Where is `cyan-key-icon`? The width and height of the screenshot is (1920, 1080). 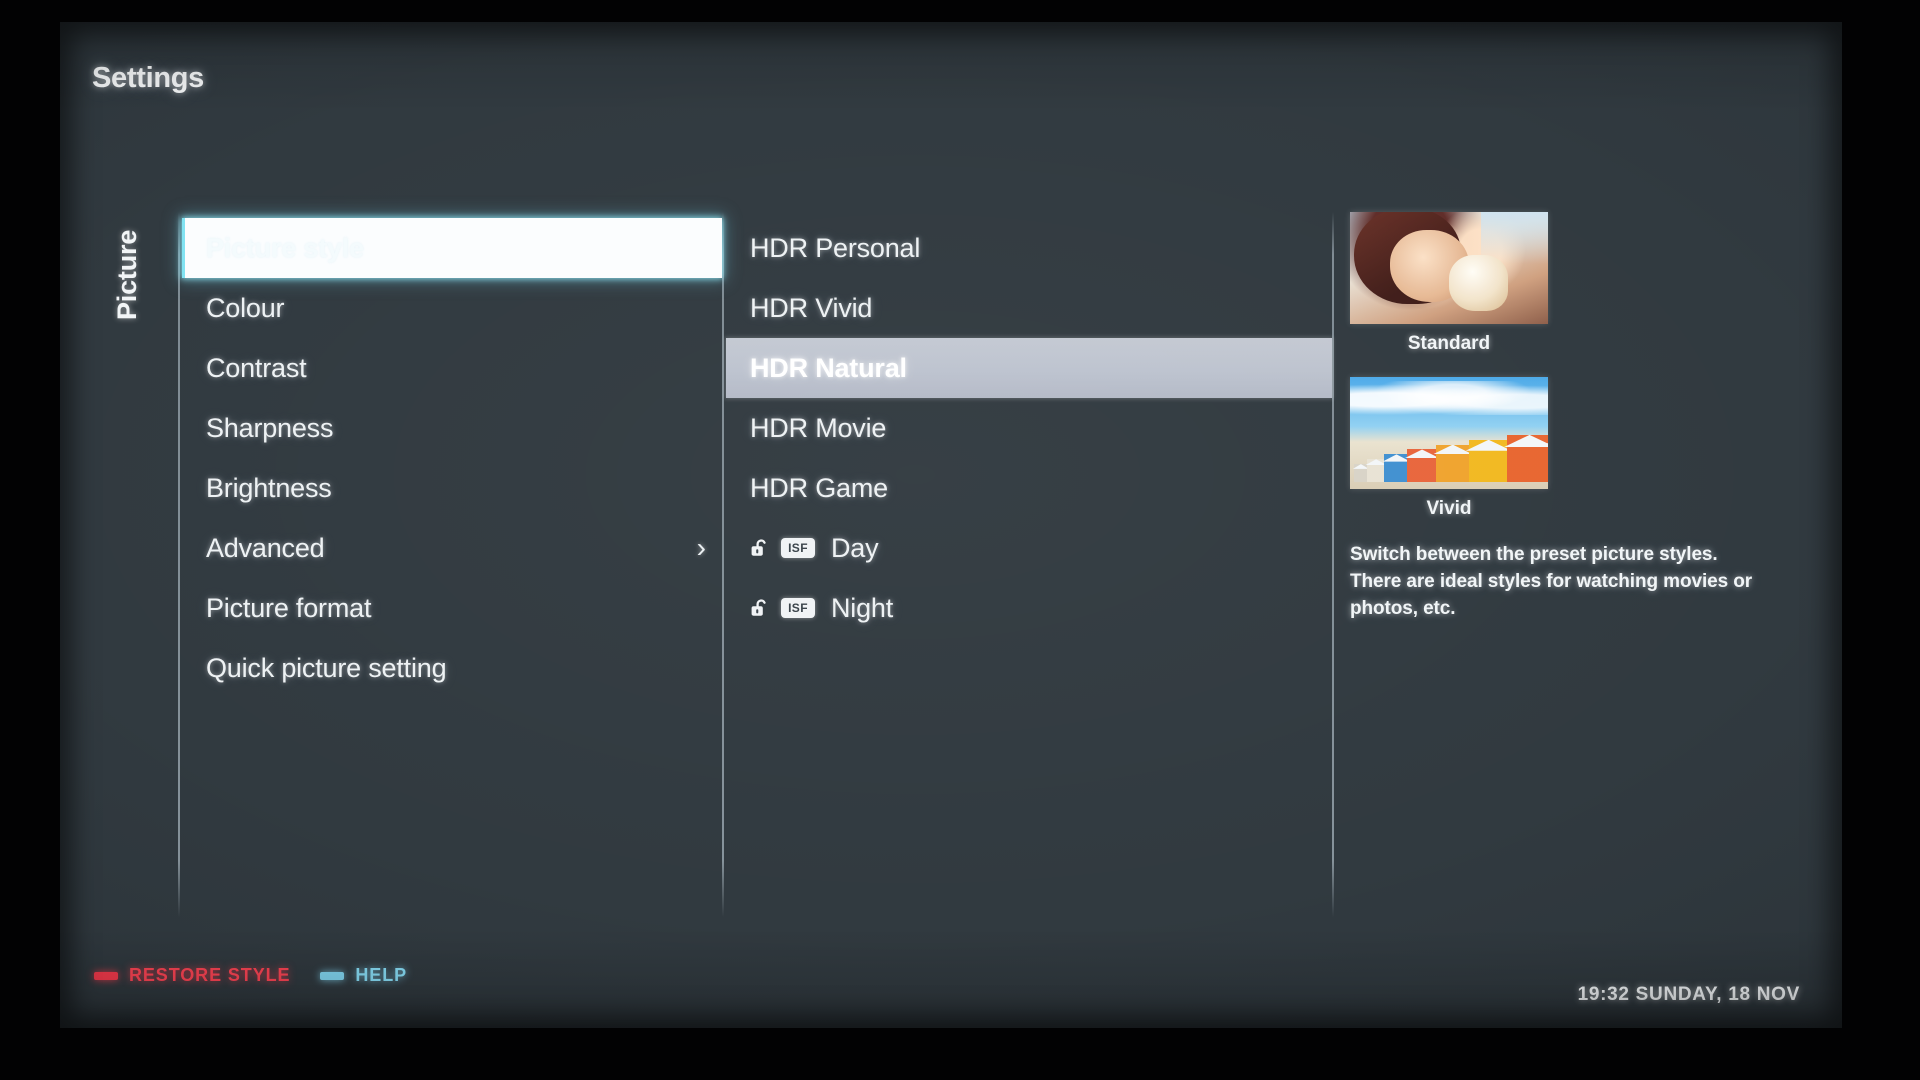
cyan-key-icon is located at coordinates (332, 975).